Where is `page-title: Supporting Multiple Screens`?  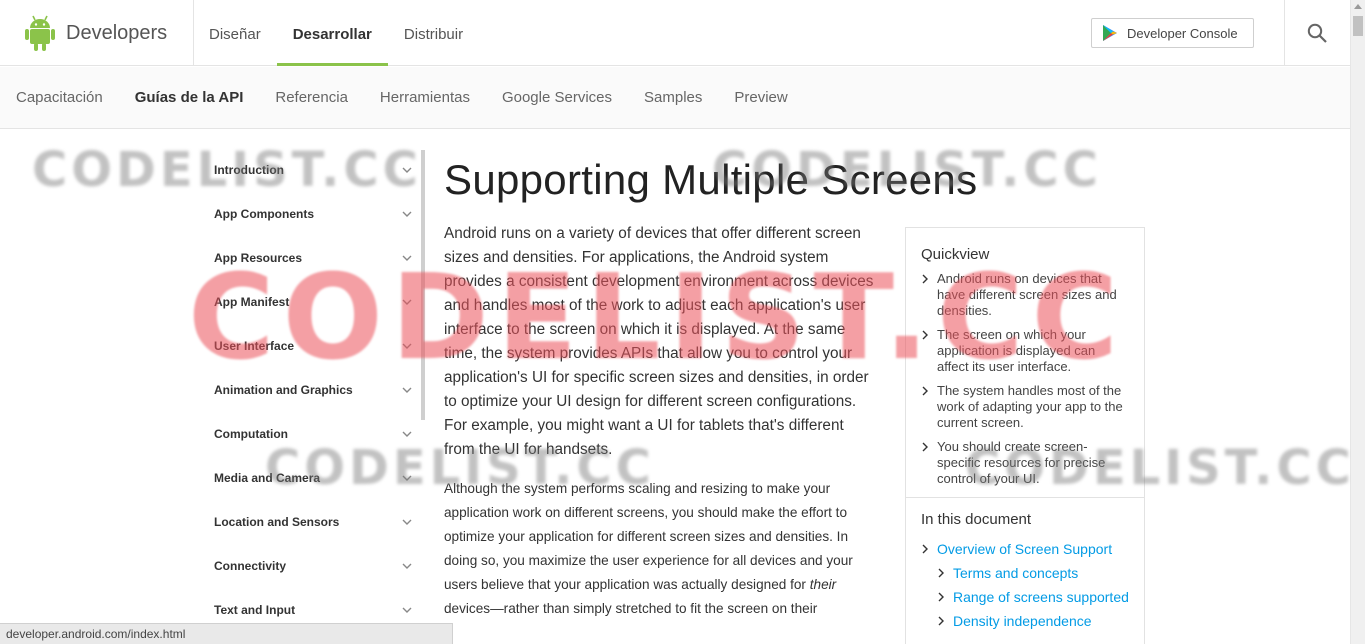
page-title: Supporting Multiple Screens is located at coordinates (711, 179).